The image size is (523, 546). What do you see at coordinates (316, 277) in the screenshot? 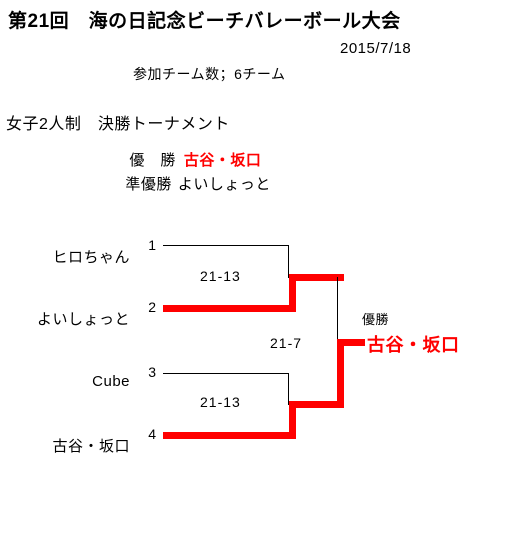
I see `bracket-line-semifinal-top` at bounding box center [316, 277].